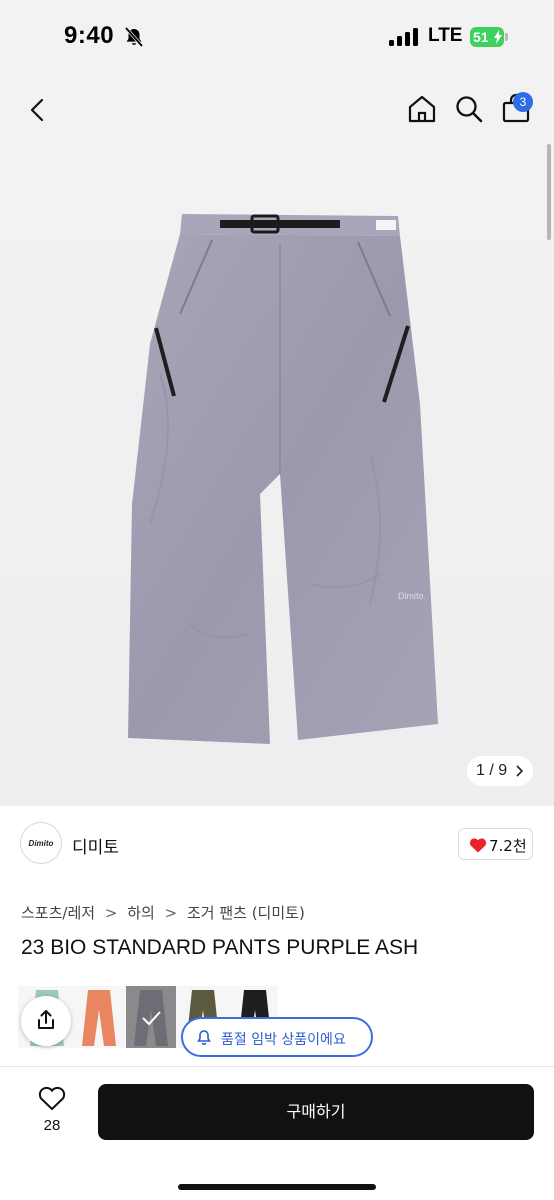 The image size is (554, 1200). I want to click on product-title: 23 BIO STANDARD PANTS PURPLE ASH, so click(220, 947).